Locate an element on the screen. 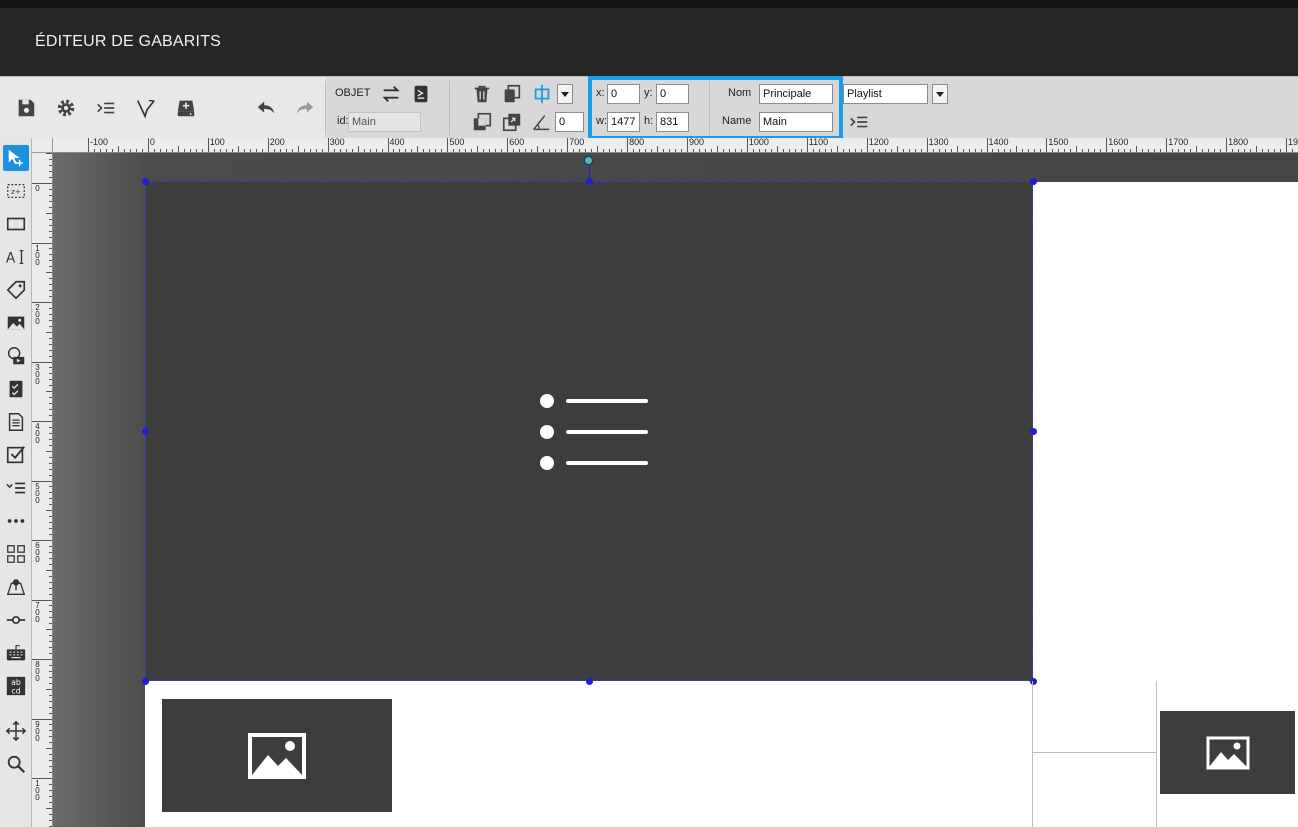 This screenshot has height=827, width=1298. resize-handle-top is located at coordinates (589, 181).